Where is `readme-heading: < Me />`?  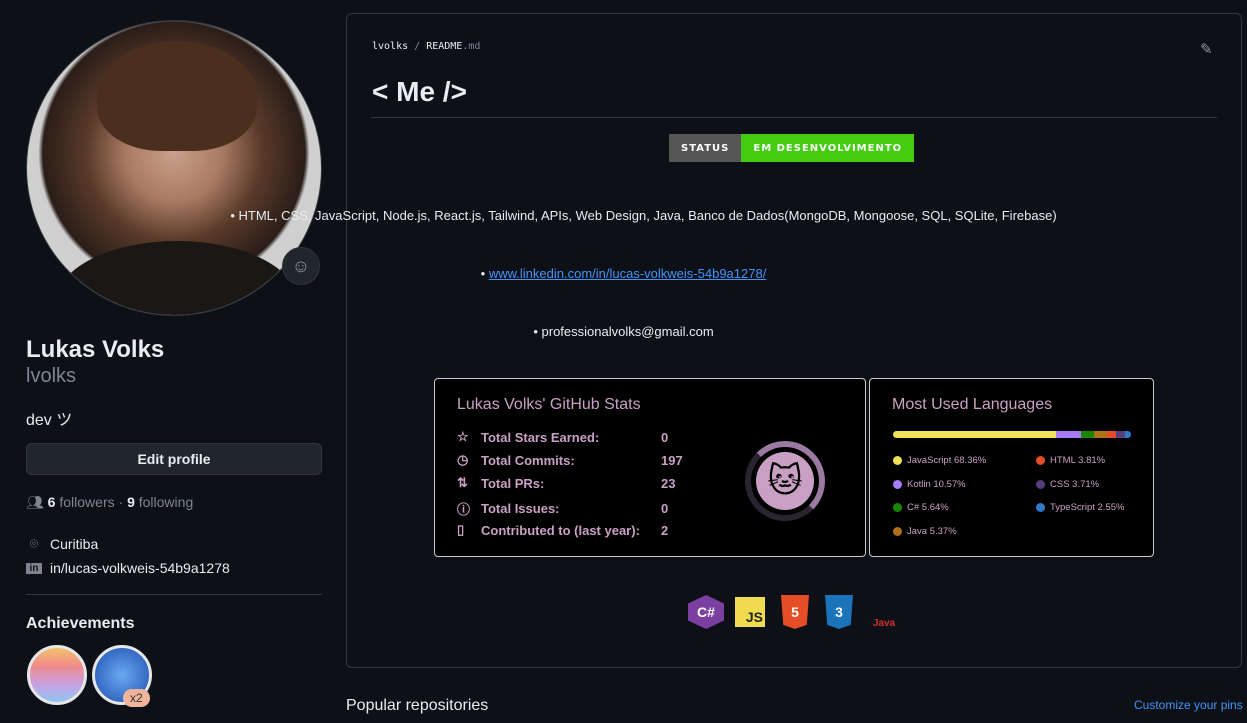 readme-heading: < Me /> is located at coordinates (419, 91).